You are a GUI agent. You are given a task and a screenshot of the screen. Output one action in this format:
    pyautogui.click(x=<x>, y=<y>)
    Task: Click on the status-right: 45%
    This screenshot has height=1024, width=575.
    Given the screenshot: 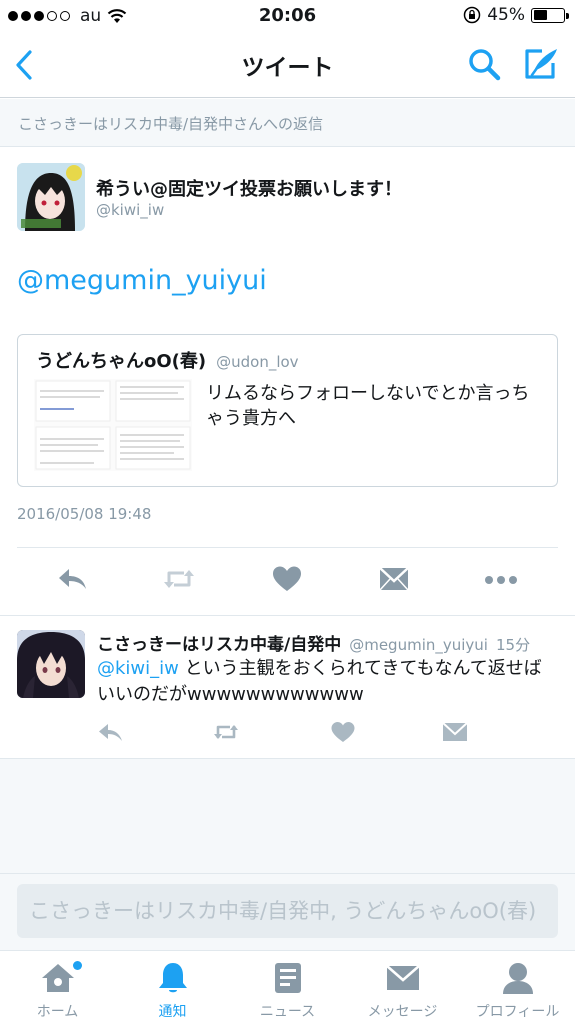 What is the action you would take?
    pyautogui.click(x=516, y=15)
    